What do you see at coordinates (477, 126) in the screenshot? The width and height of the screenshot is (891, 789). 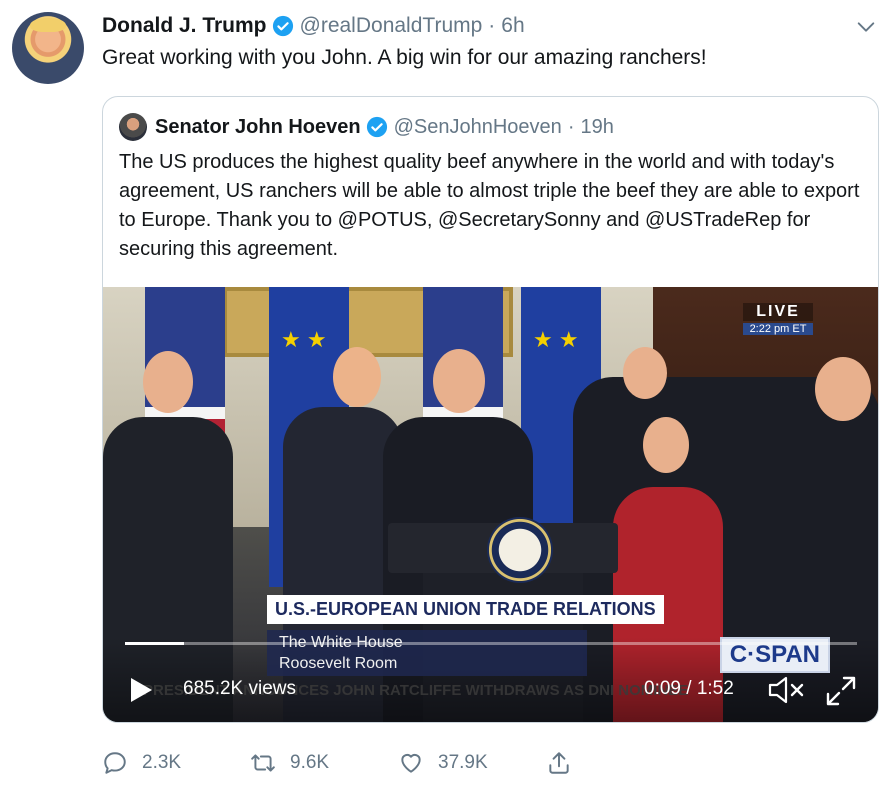 I see `quoted-author-handle: @SenJohnHoeven` at bounding box center [477, 126].